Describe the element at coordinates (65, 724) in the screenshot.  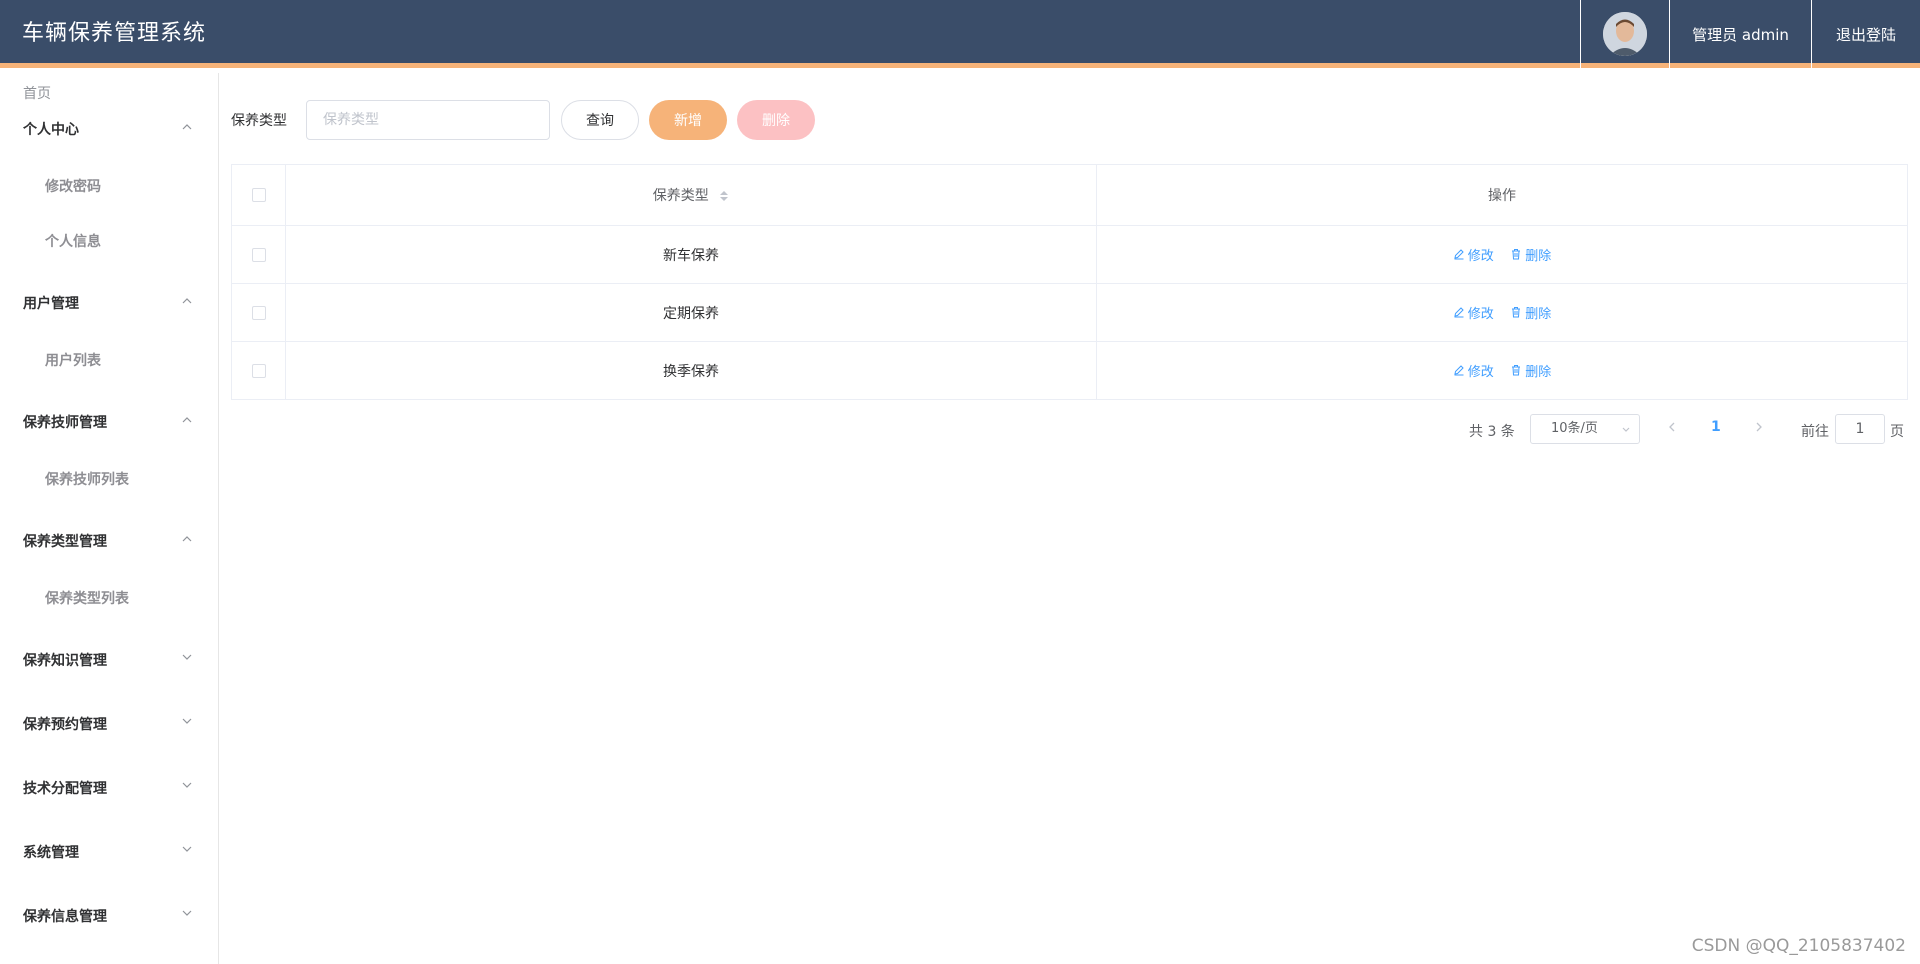
I see `sidebar-group-appointment-management: 保养预约管理` at that location.